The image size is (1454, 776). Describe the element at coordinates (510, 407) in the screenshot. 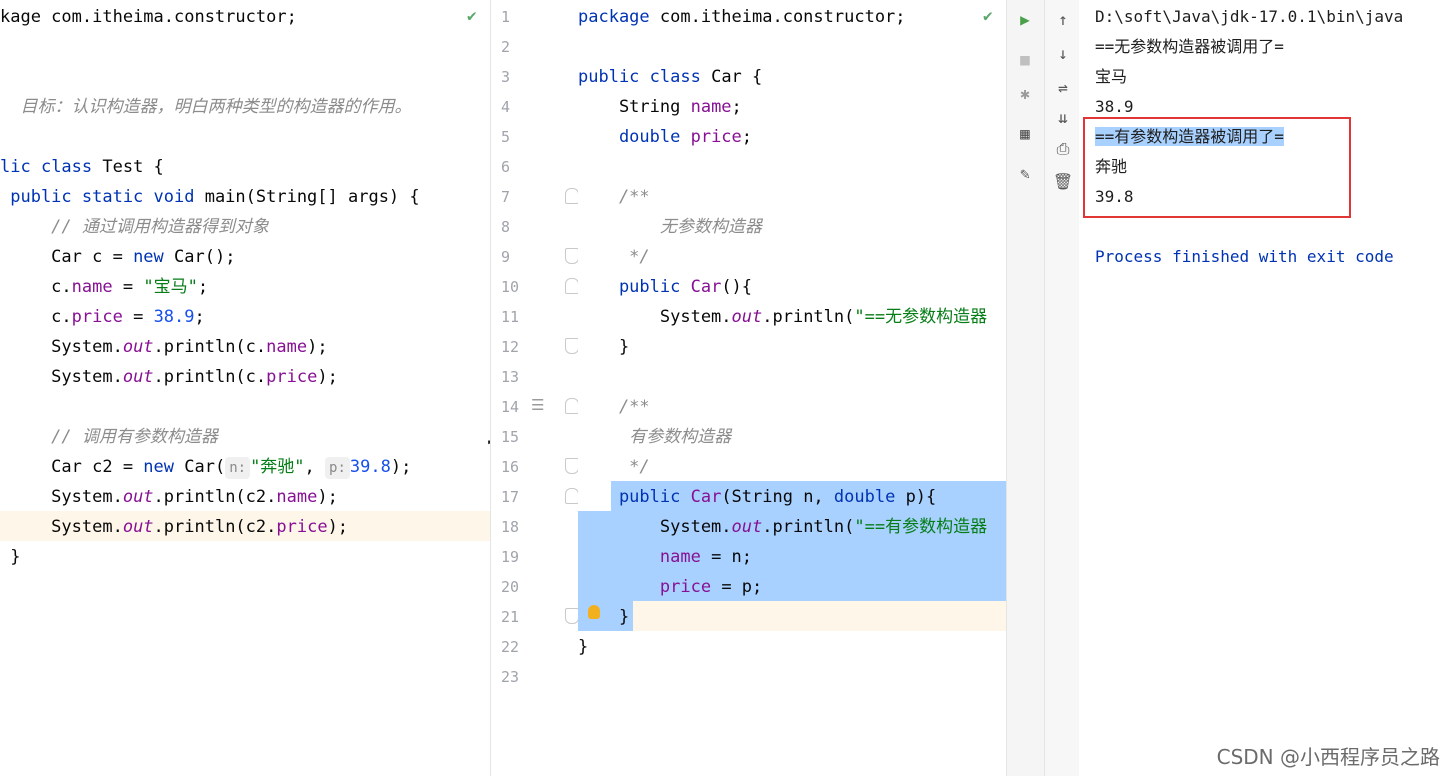

I see `line-number: 14` at that location.